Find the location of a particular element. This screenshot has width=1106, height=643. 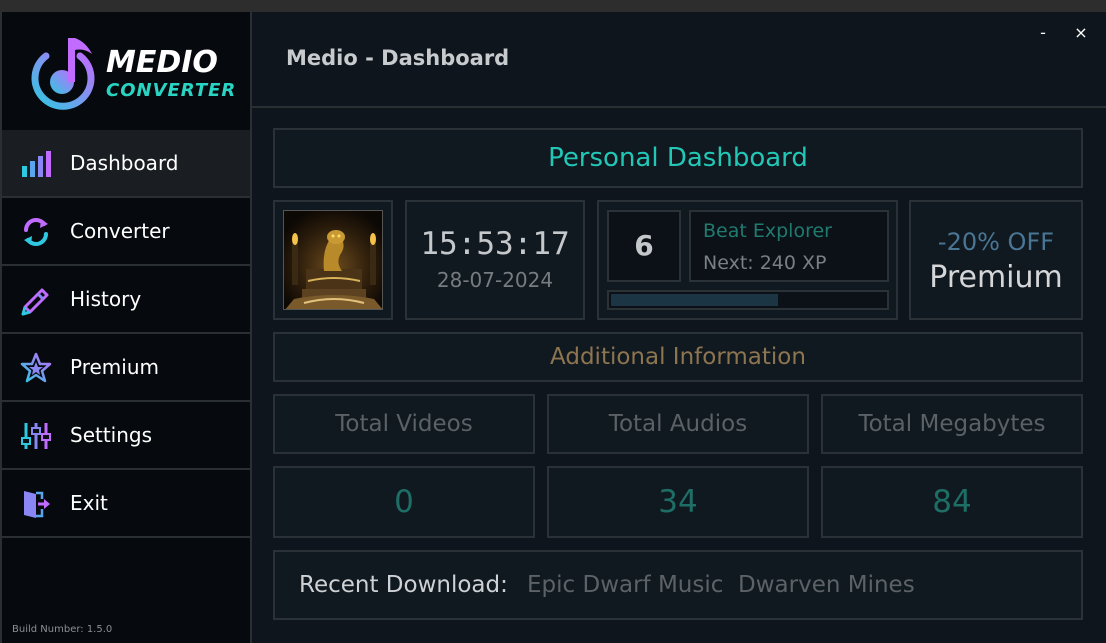

stat-value-audios: 34 is located at coordinates (678, 502).